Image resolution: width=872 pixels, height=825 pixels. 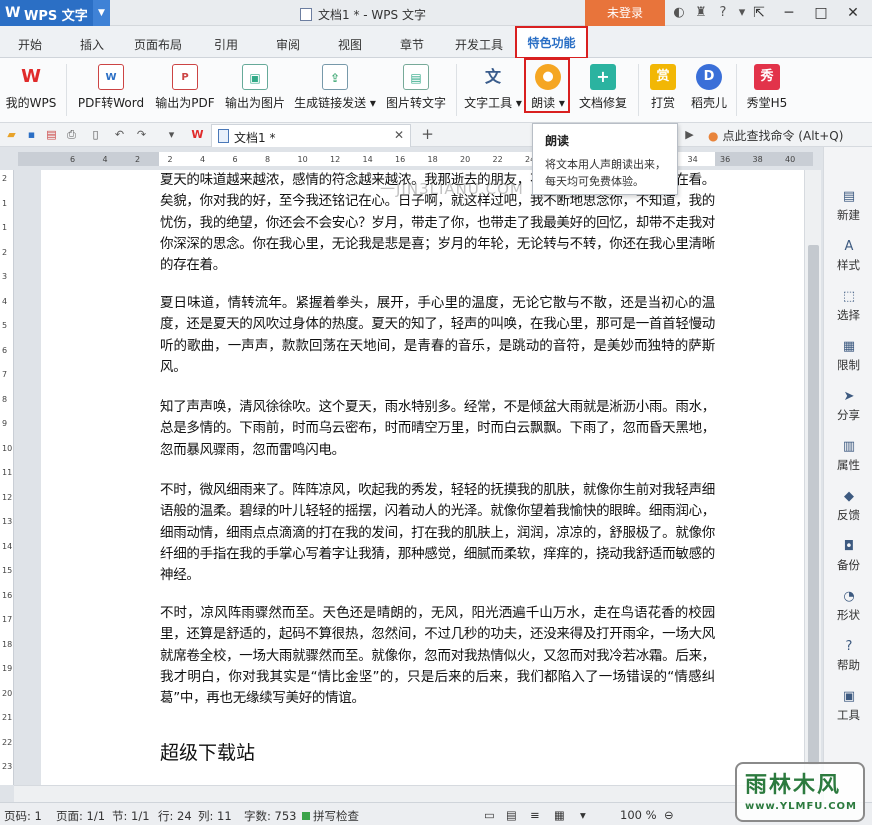 I want to click on spellcheck-toggle: 拼写检查, so click(x=330, y=816).